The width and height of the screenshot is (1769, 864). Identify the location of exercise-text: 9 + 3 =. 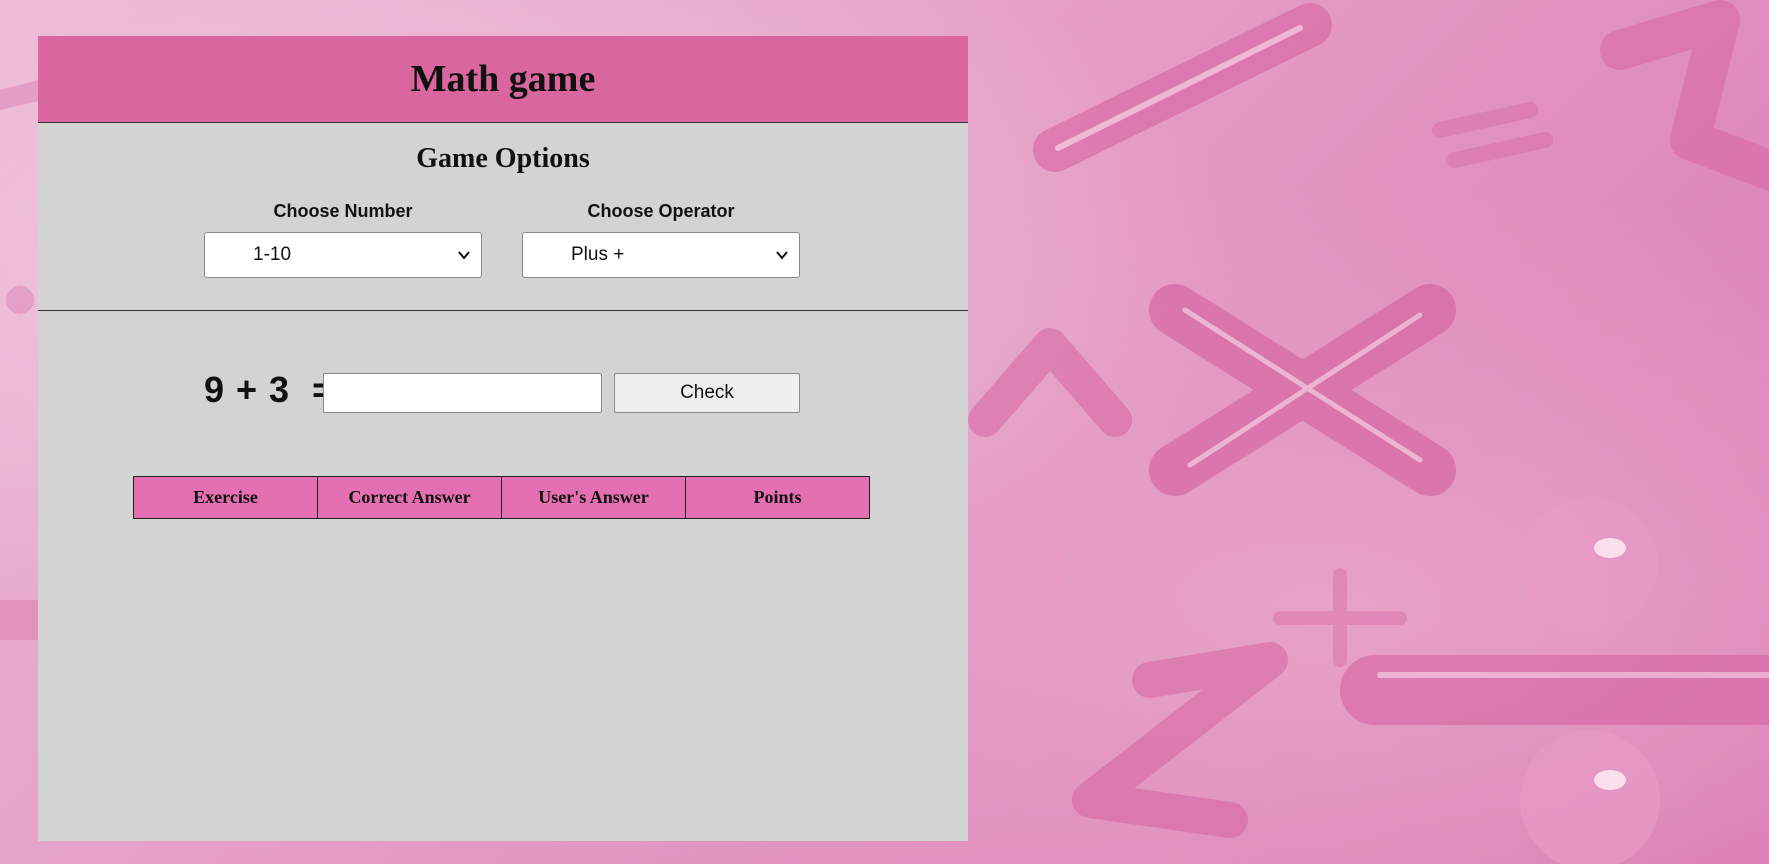
(269, 389).